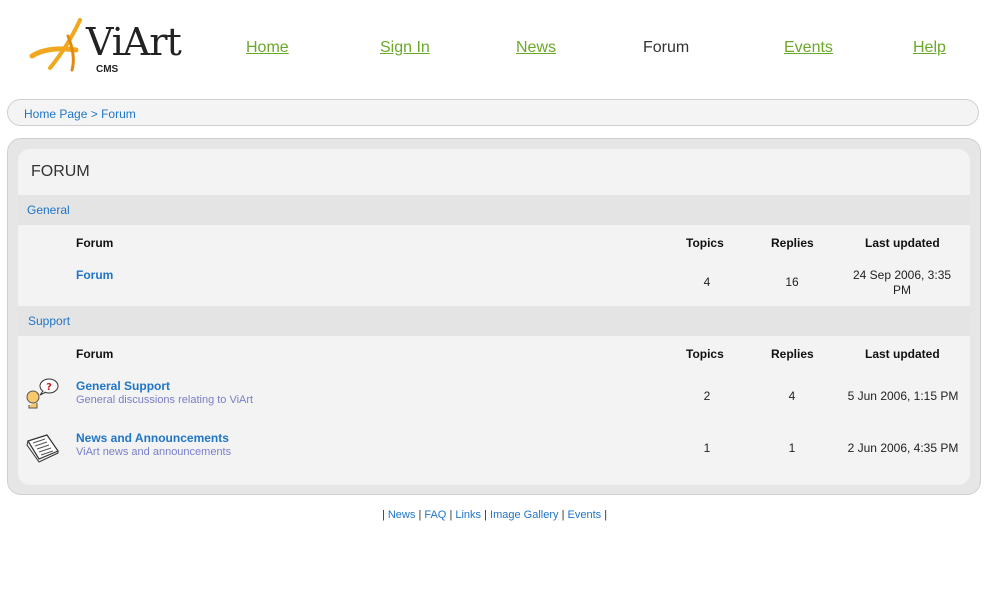 The width and height of the screenshot is (989, 609). What do you see at coordinates (792, 396) in the screenshot?
I see `forum-replies: 4` at bounding box center [792, 396].